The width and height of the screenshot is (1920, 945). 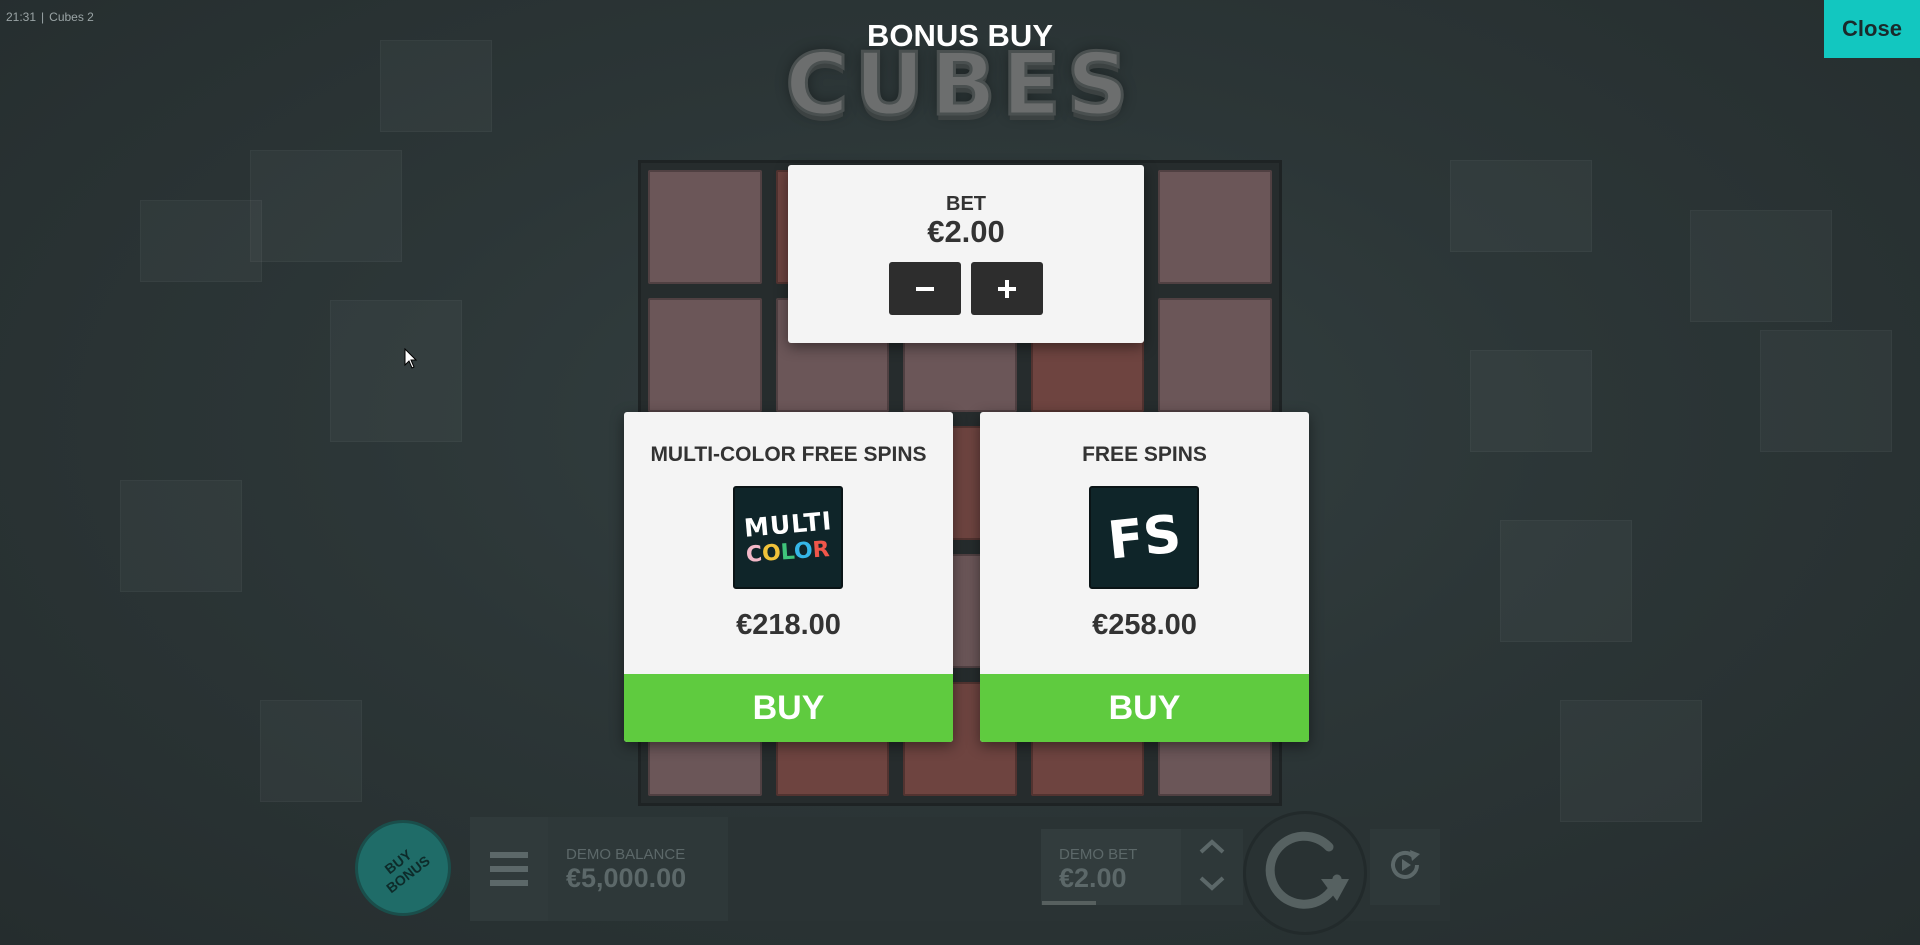 I want to click on bet-increase-button, so click(x=1007, y=288).